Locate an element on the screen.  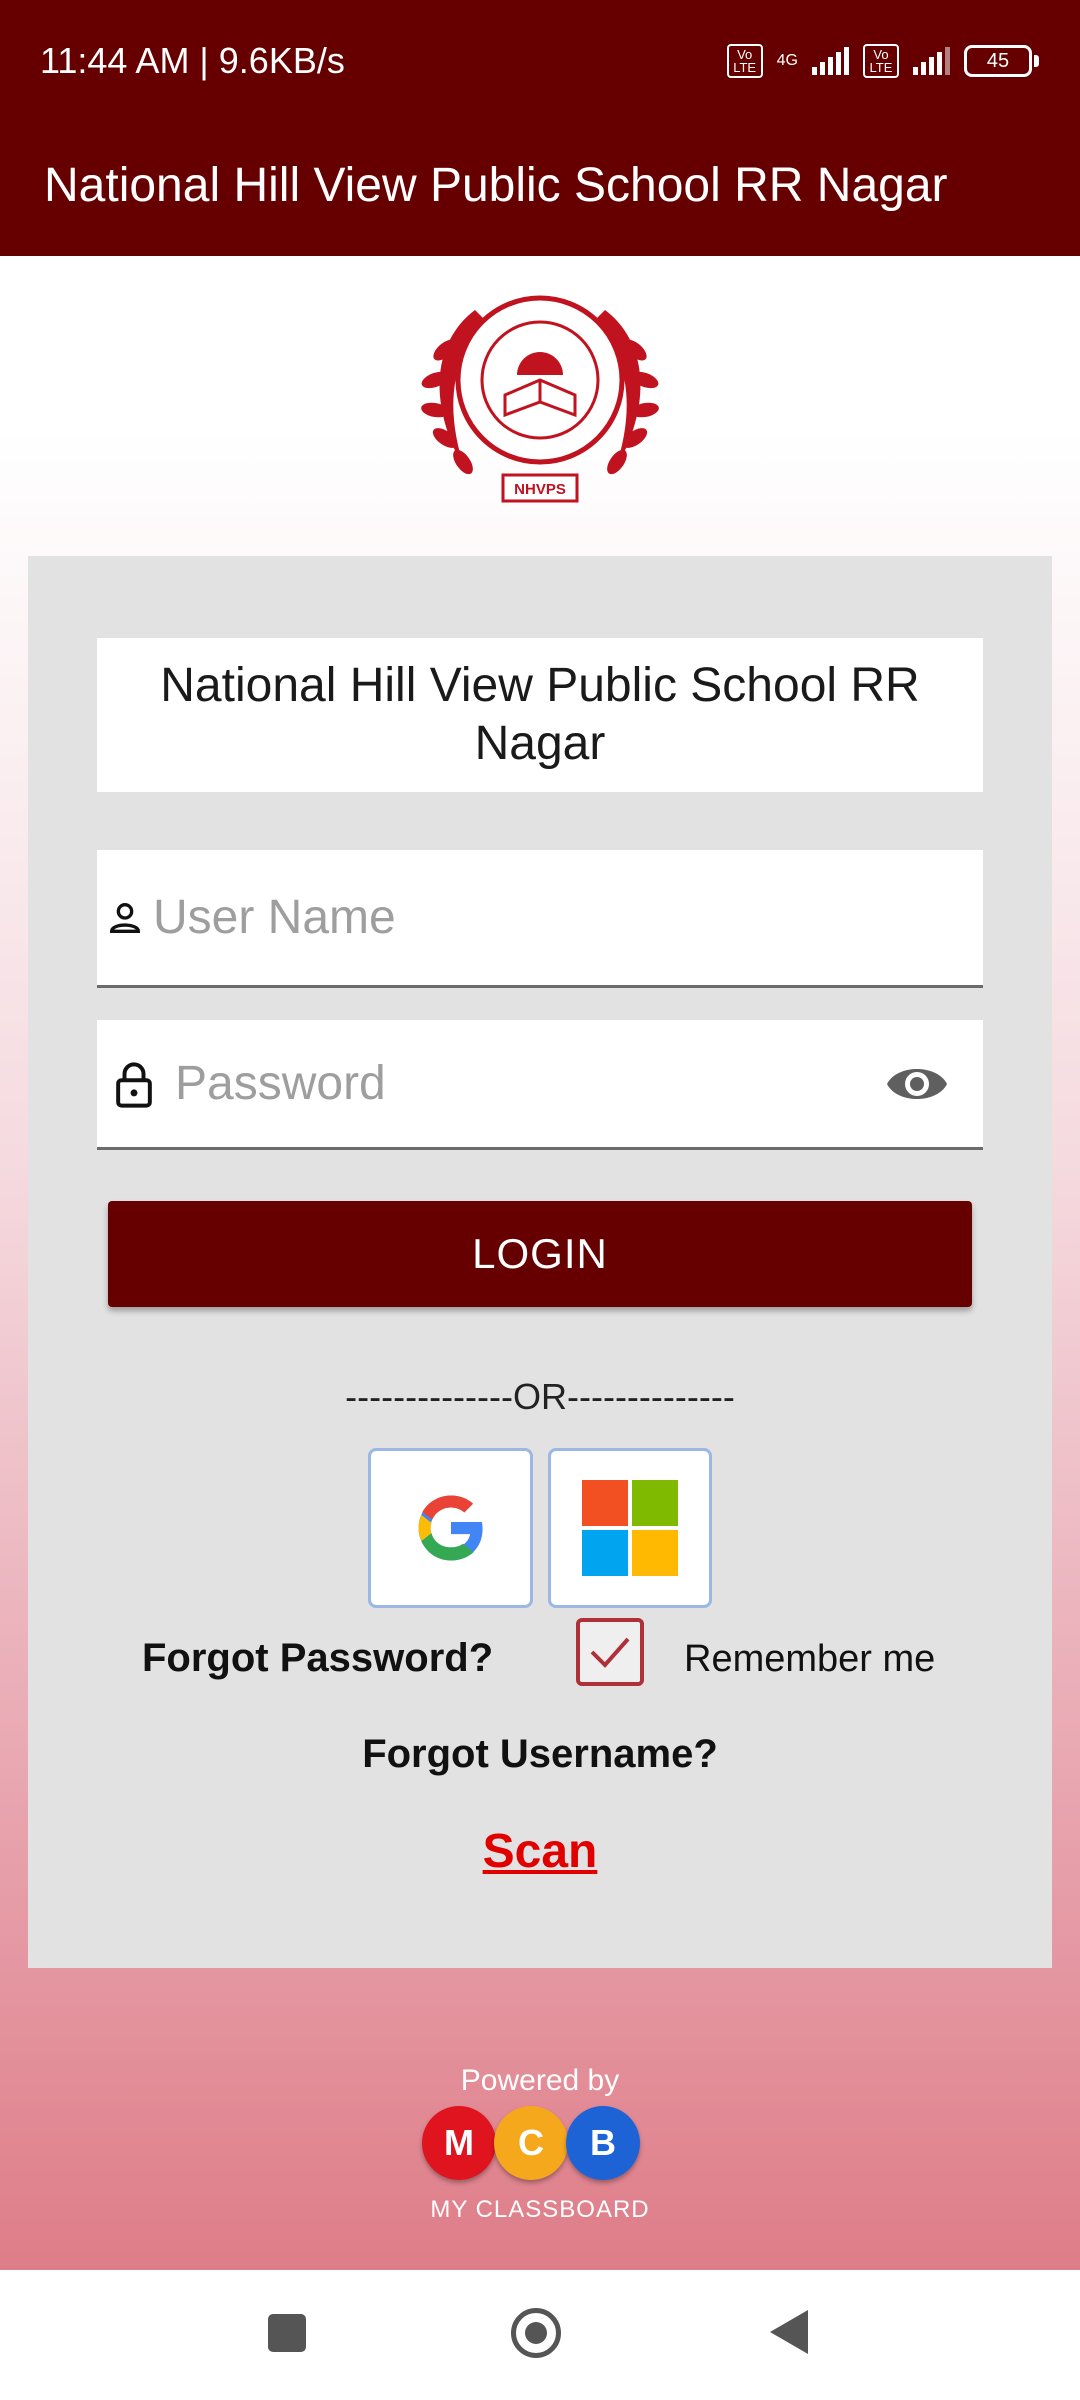
status-indicators: Vo LTE 4G Vo LTE 45 is located at coordinates (882, 61).